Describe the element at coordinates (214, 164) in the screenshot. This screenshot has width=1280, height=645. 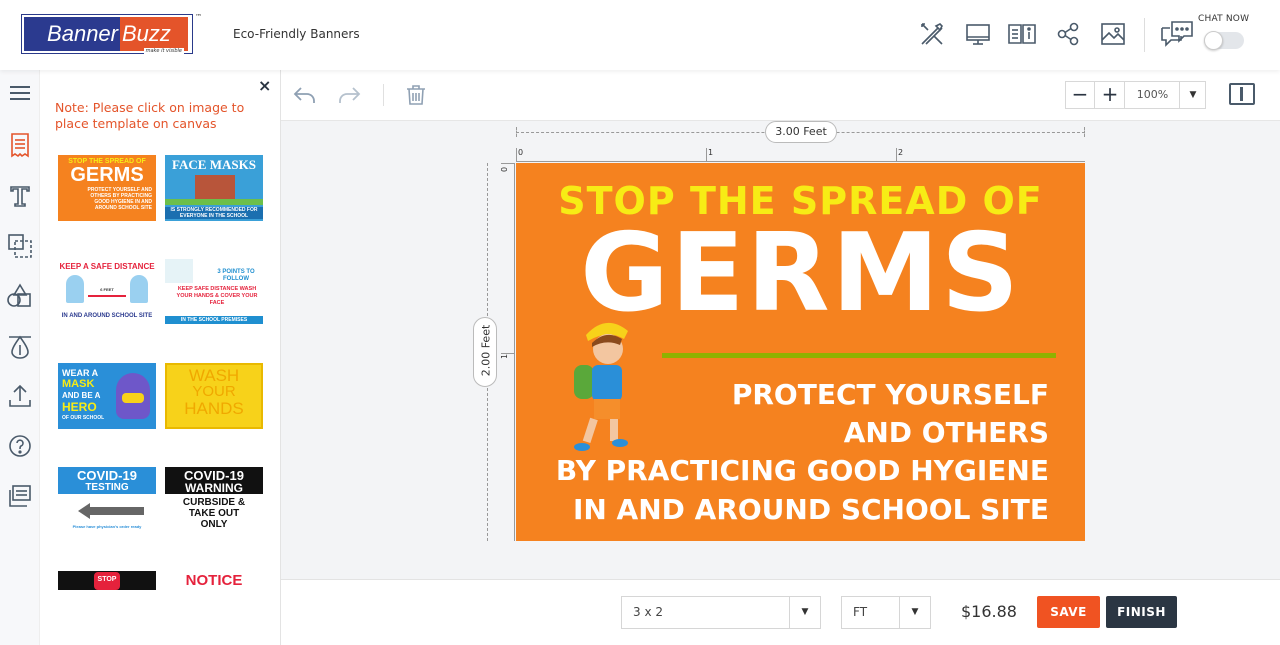
I see `thumb-facemasks-line1: FACE MASKS` at that location.